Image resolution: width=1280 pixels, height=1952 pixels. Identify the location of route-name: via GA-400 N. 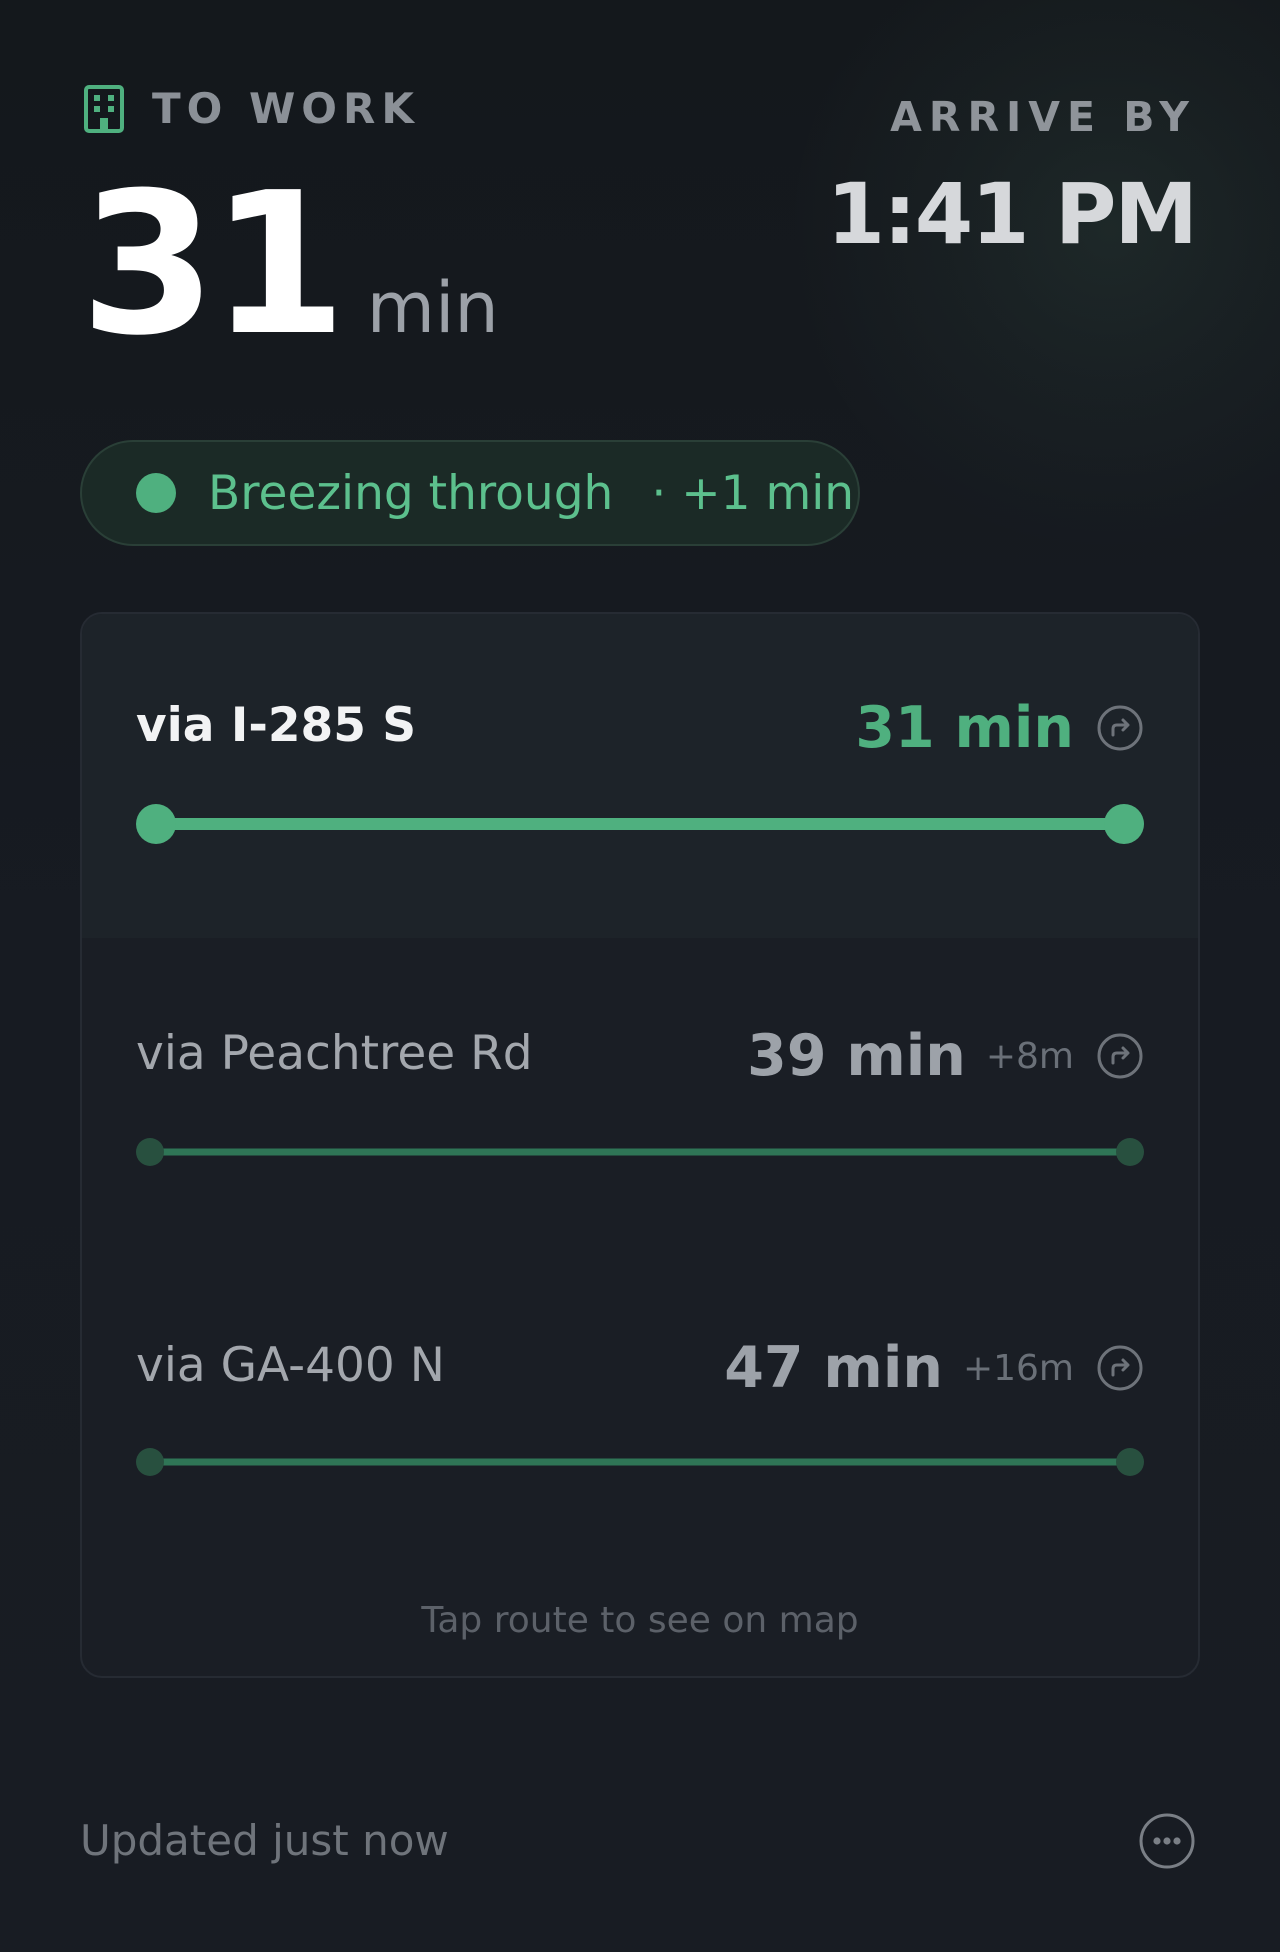
(290, 1365).